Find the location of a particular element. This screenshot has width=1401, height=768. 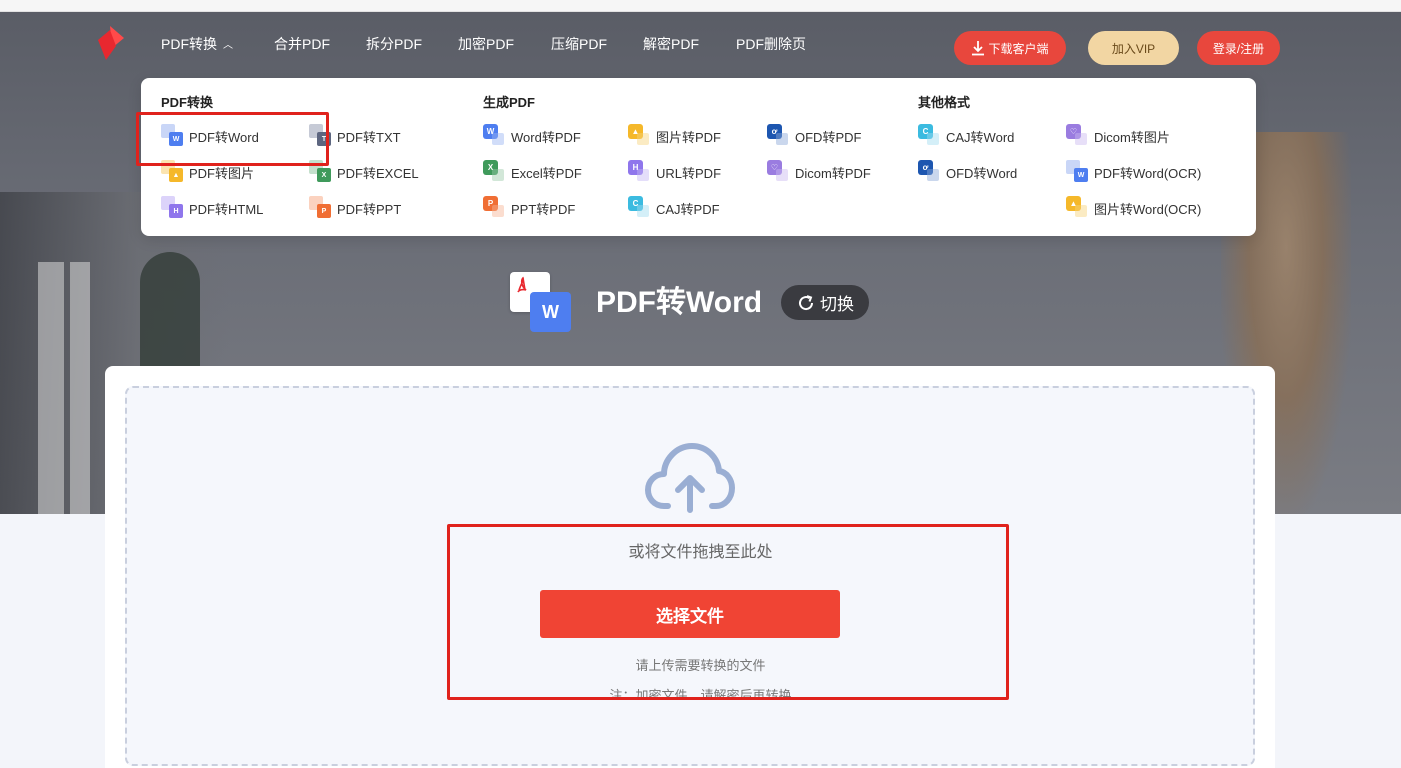

caj-to-word-icon: C is located at coordinates (929, 136).